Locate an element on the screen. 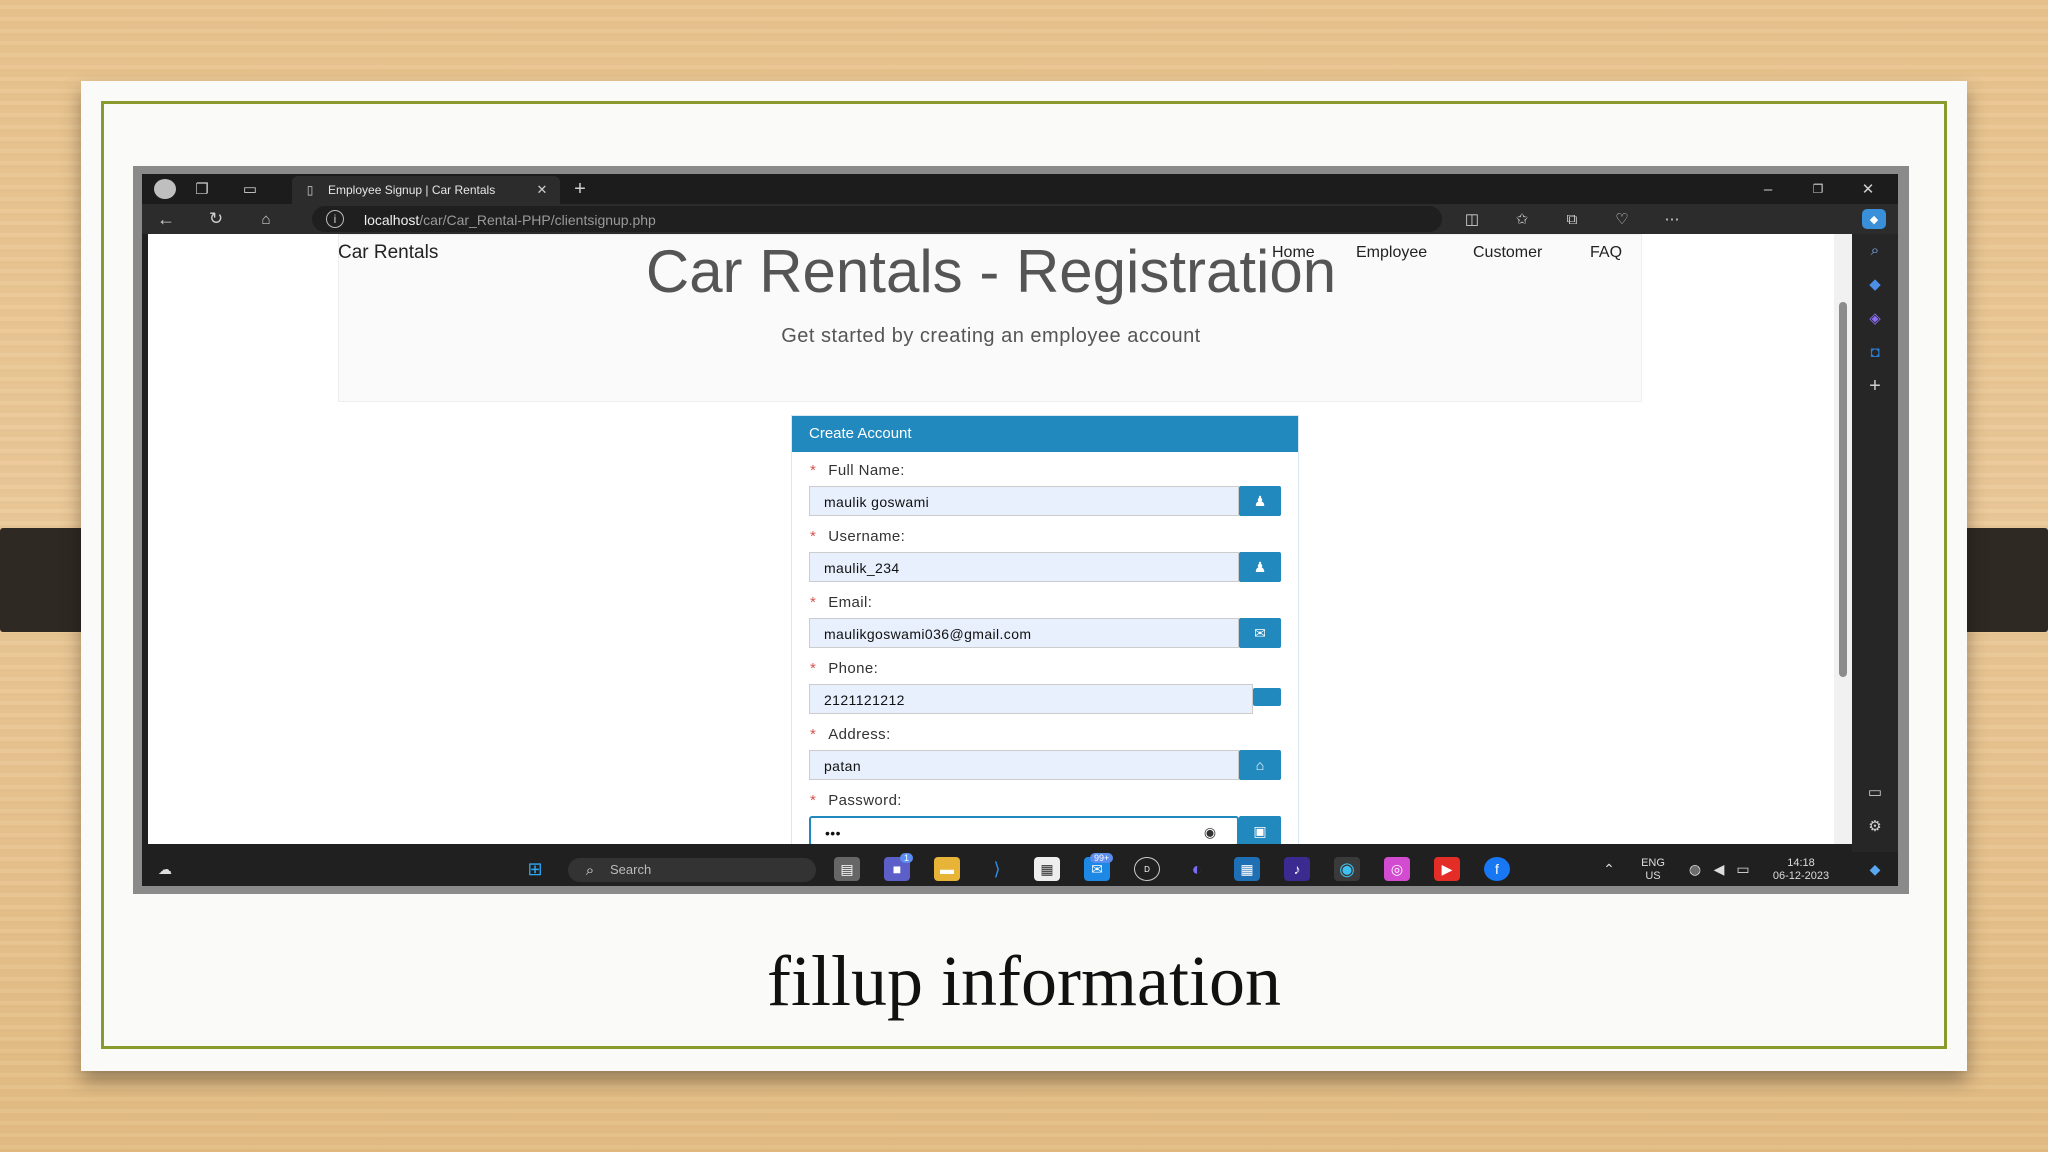 The image size is (2048, 1152). panel-heading: Create Account is located at coordinates (1045, 434).